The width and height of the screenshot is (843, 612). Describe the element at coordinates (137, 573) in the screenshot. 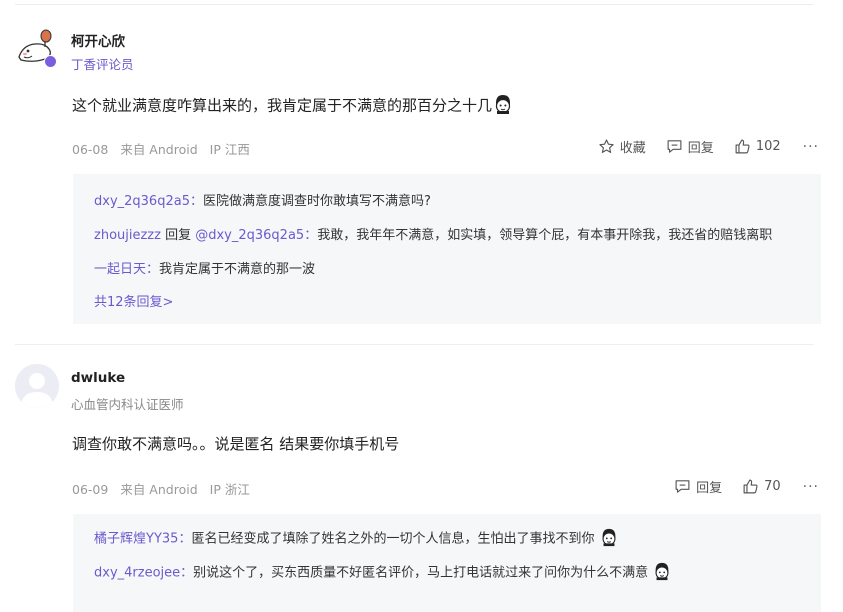

I see `reply-username: dxy_4rzeojee` at that location.